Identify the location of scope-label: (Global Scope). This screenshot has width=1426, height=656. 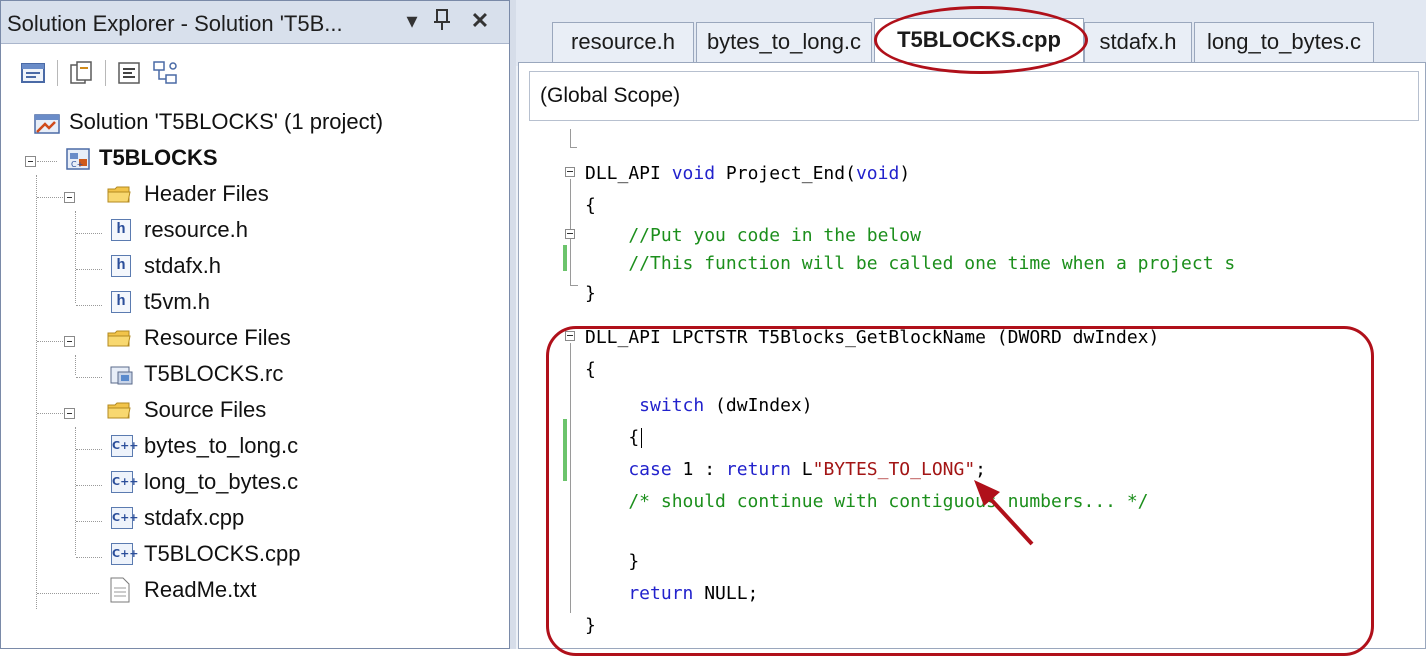
(610, 95).